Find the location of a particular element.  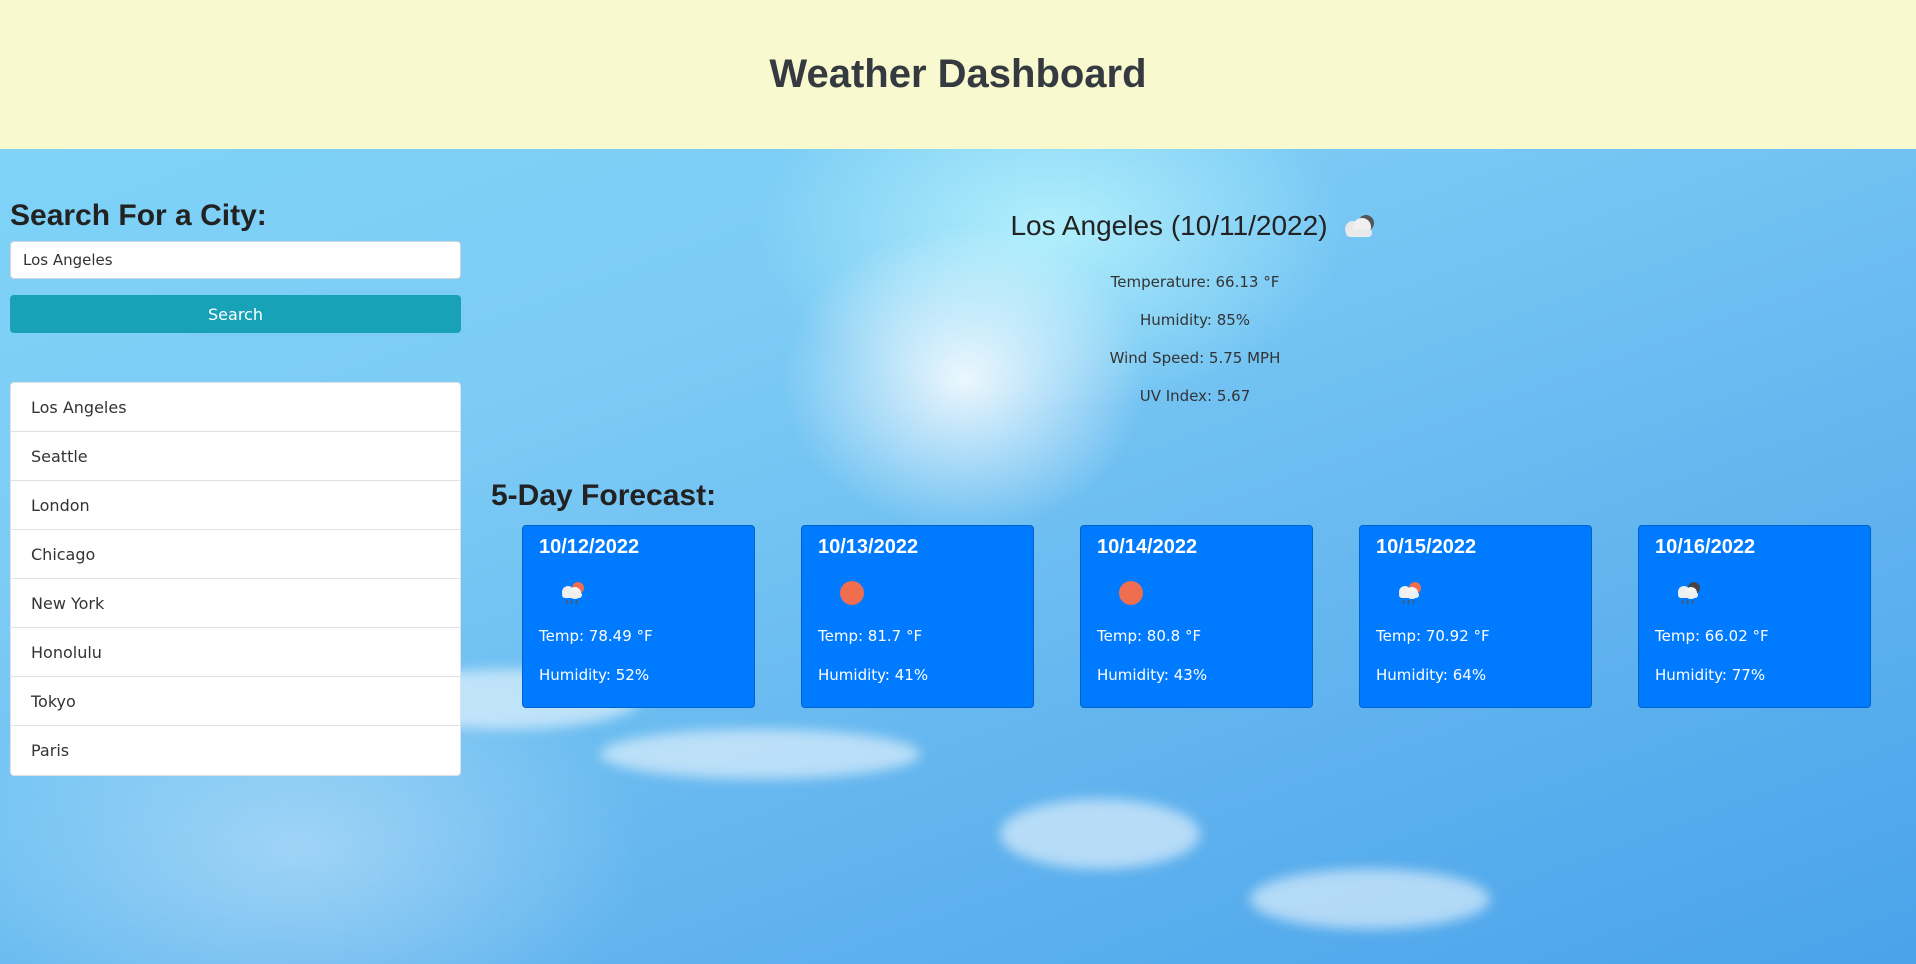

forecast-card: 10/15/2022 Temp: 70.92 °F Humidity: 64% is located at coordinates (1475, 616).